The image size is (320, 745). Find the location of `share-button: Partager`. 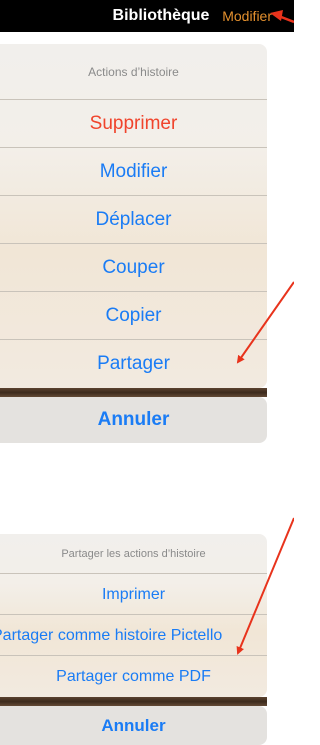

share-button: Partager is located at coordinates (133, 364).